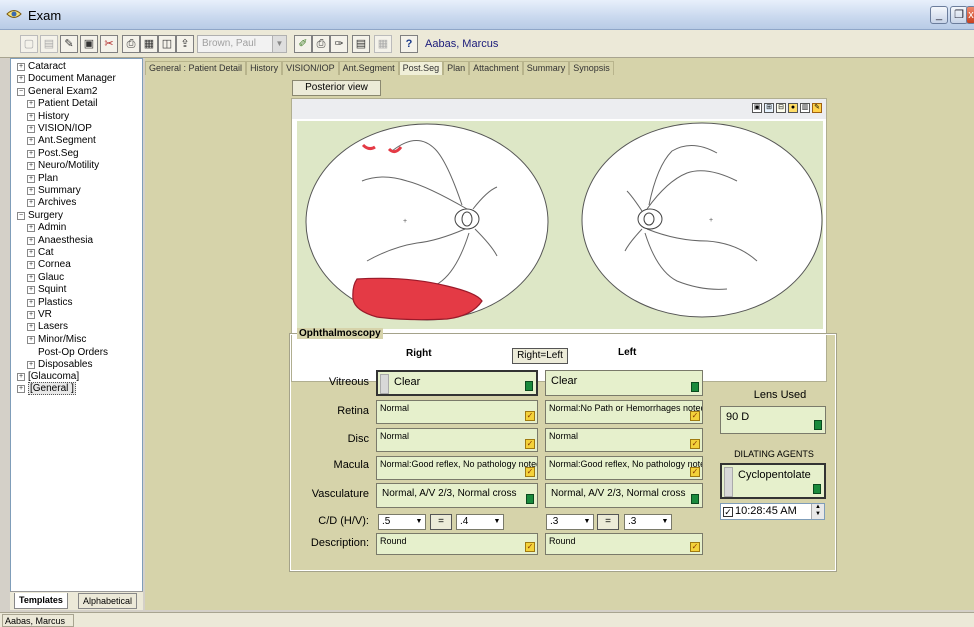  Describe the element at coordinates (66, 79) in the screenshot. I see `tree-item: + Document Manager` at that location.